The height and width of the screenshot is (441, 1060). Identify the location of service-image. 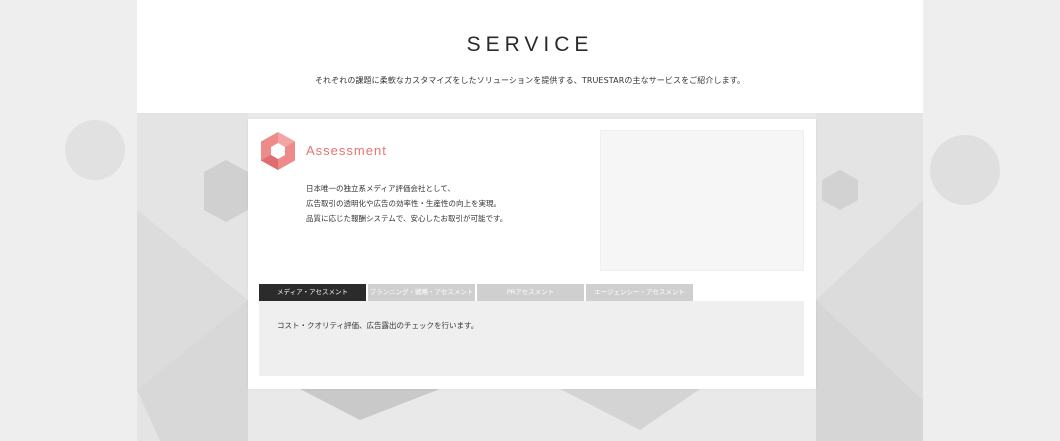
(702, 200).